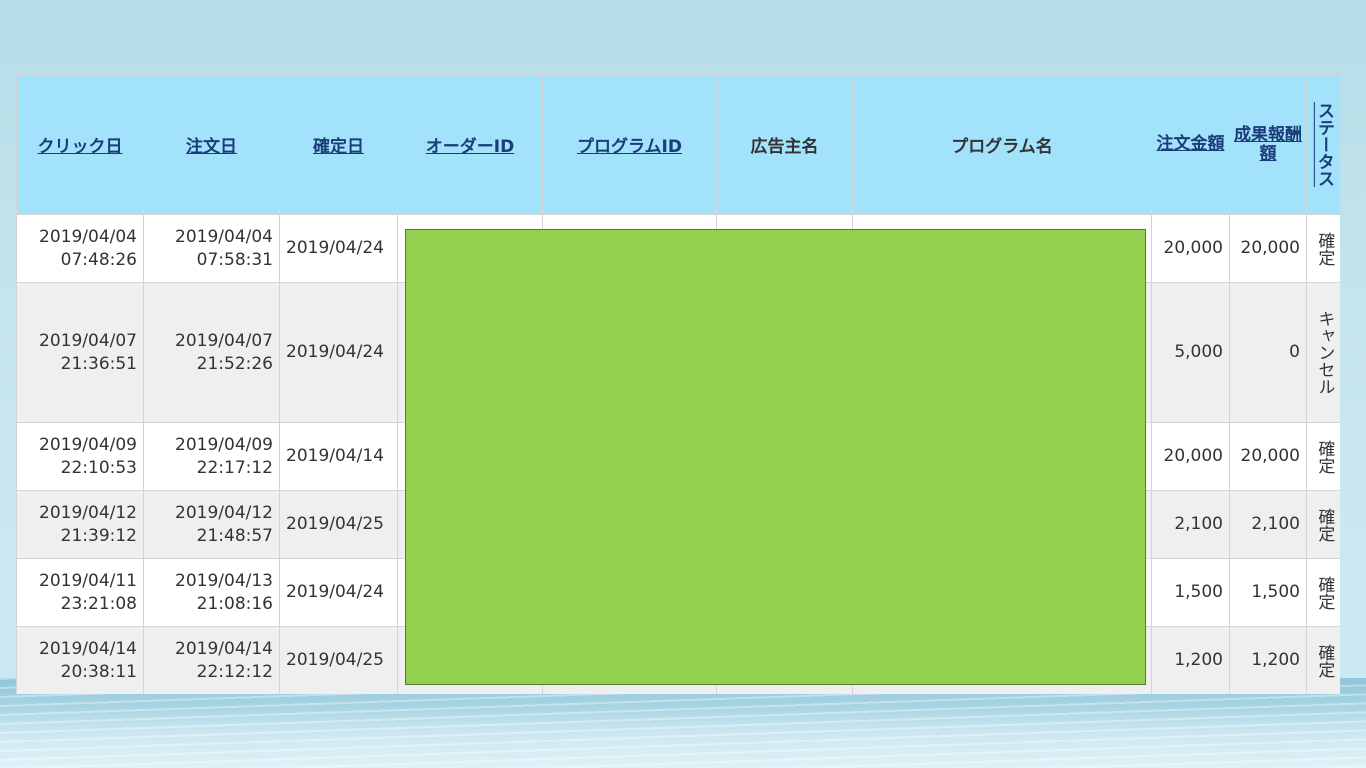 The image size is (1366, 768). I want to click on order-datetime-cell: 2019/04/13 21:08:16, so click(211, 592).